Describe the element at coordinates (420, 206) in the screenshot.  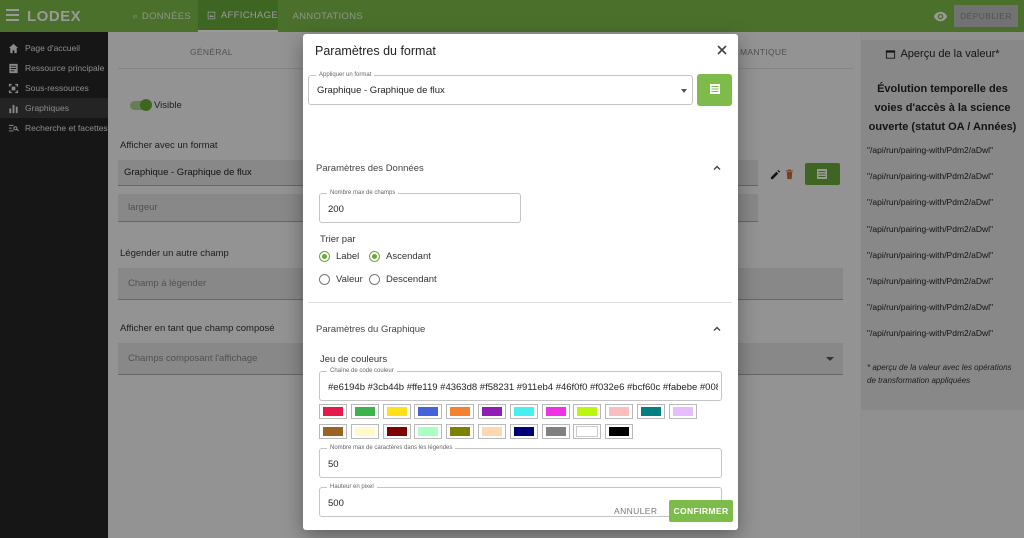
I see `max-fields-input: Nombre max de champs 200` at that location.